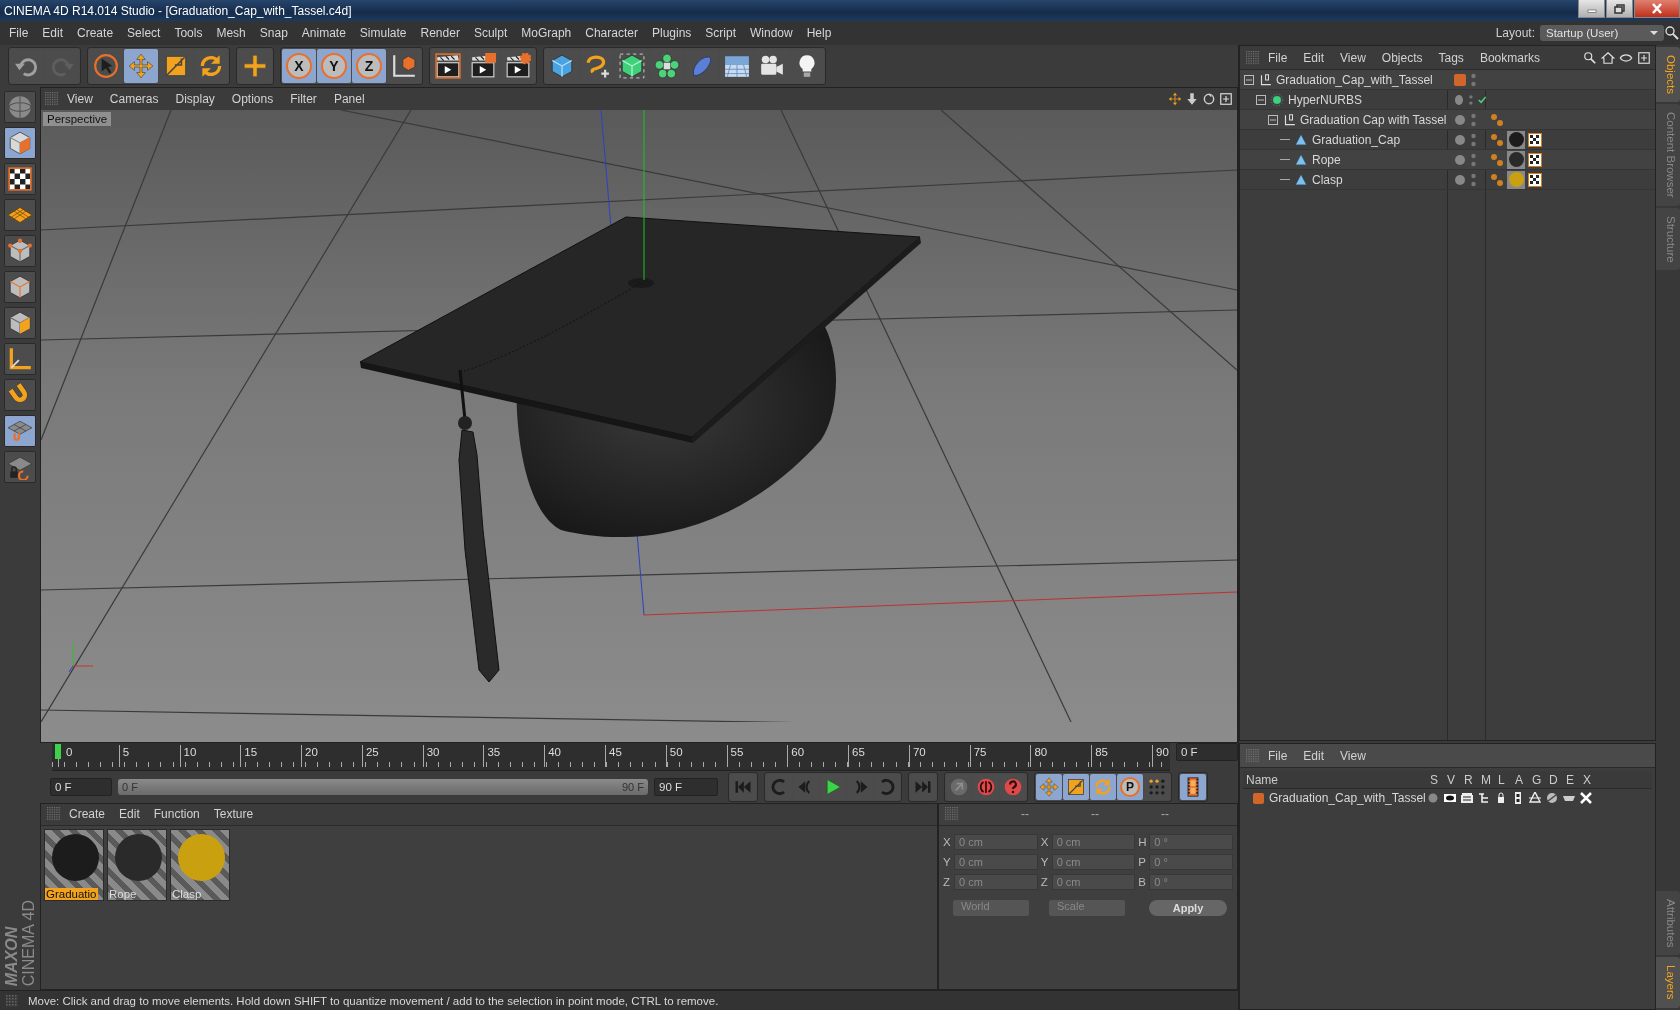 Image resolution: width=1680 pixels, height=1010 pixels. I want to click on texture-button, so click(20, 179).